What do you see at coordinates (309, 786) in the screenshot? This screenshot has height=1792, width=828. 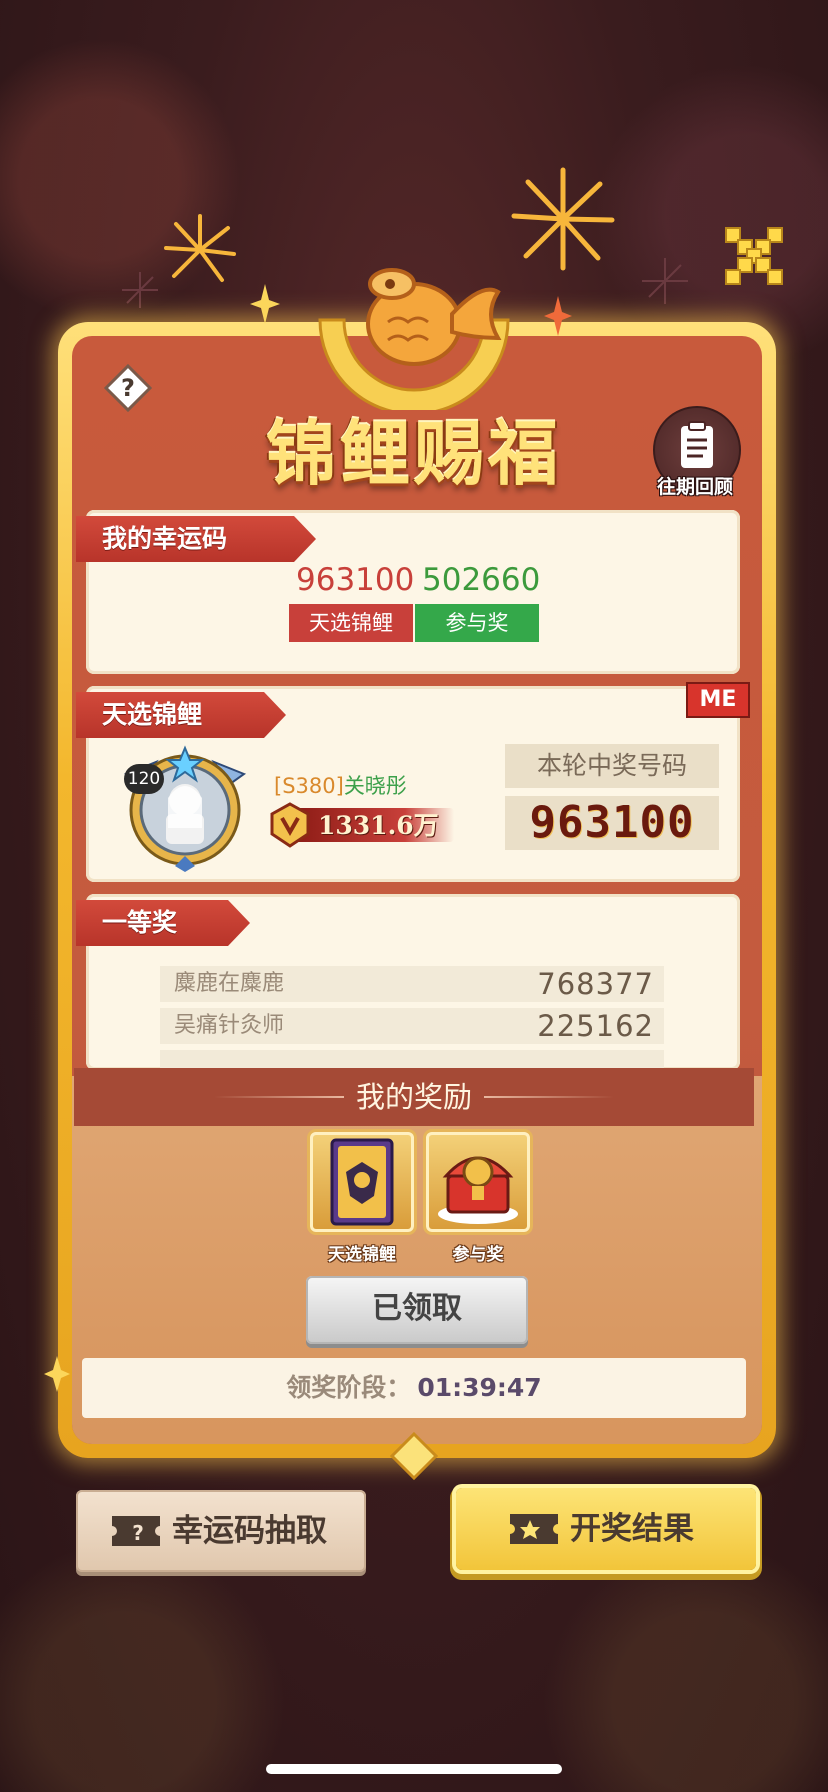 I see `player-server: [S380]` at bounding box center [309, 786].